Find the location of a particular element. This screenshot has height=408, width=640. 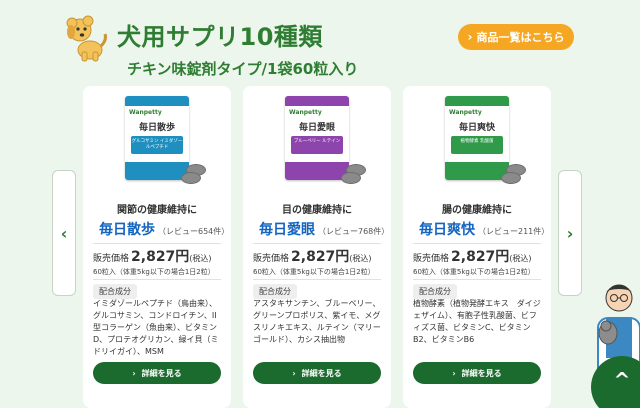

product-name-link: 毎日爽快 （レビュー211件） is located at coordinates (484, 229).